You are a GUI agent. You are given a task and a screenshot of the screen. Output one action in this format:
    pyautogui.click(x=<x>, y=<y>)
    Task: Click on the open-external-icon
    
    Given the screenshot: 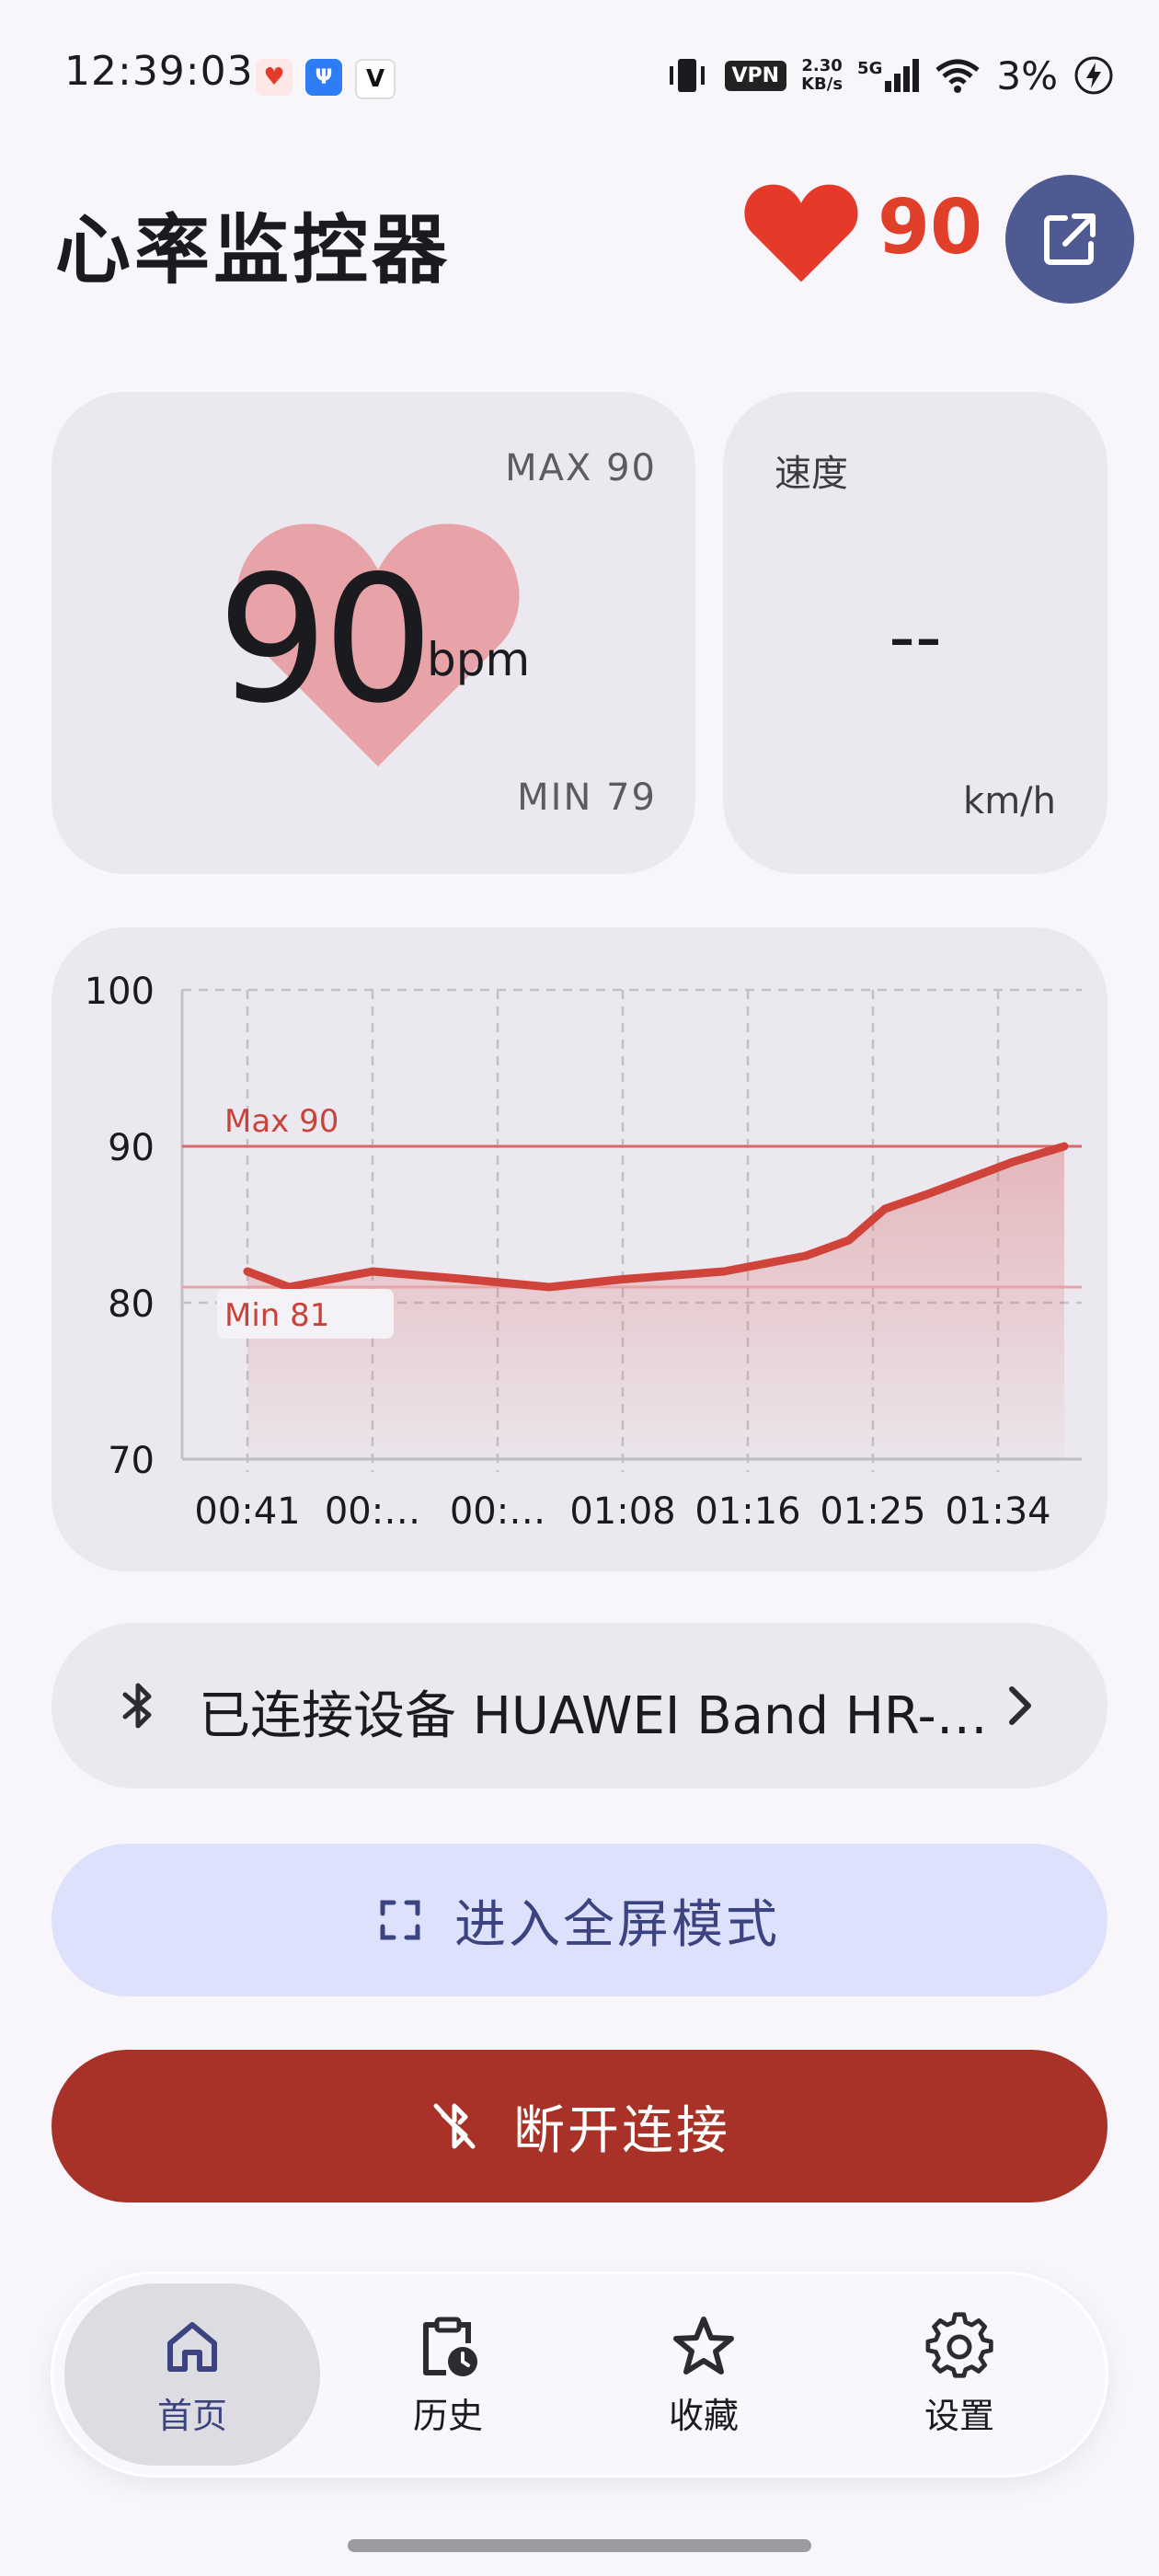 What is the action you would take?
    pyautogui.click(x=1070, y=239)
    